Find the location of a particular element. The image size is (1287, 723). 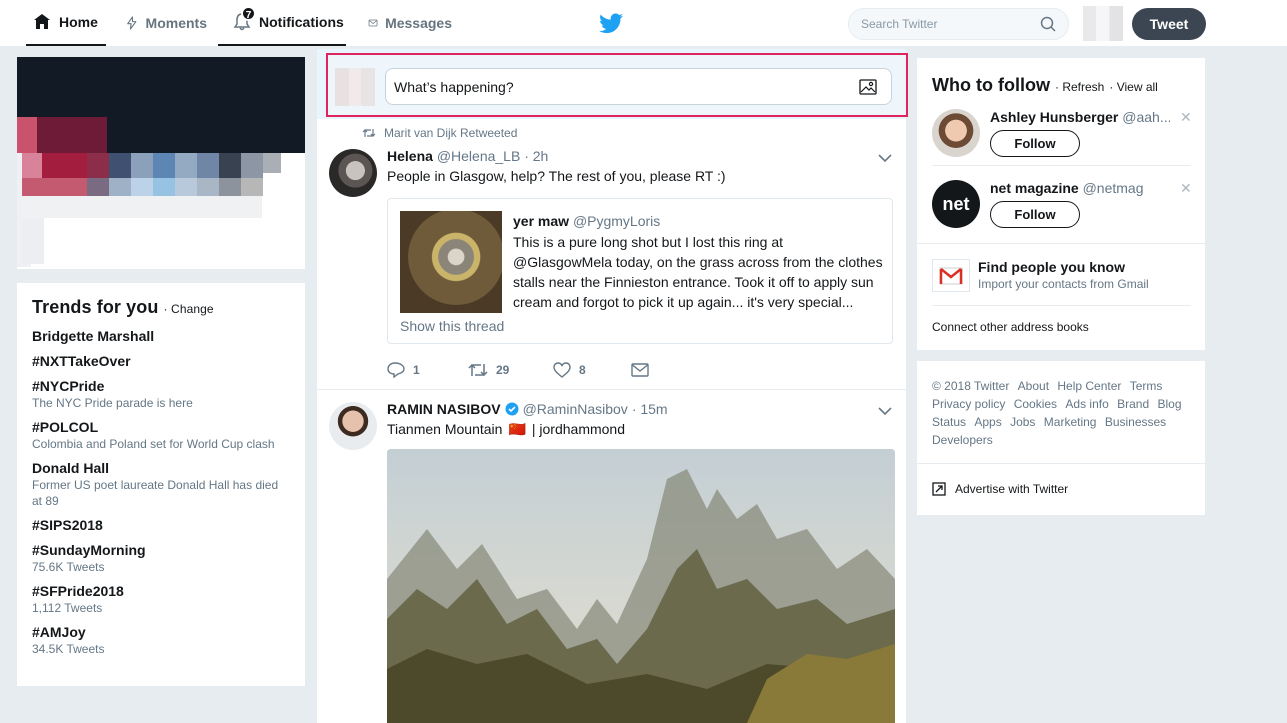

trend-item: #SFPride2018 1,112 Tweets is located at coordinates (161, 599).